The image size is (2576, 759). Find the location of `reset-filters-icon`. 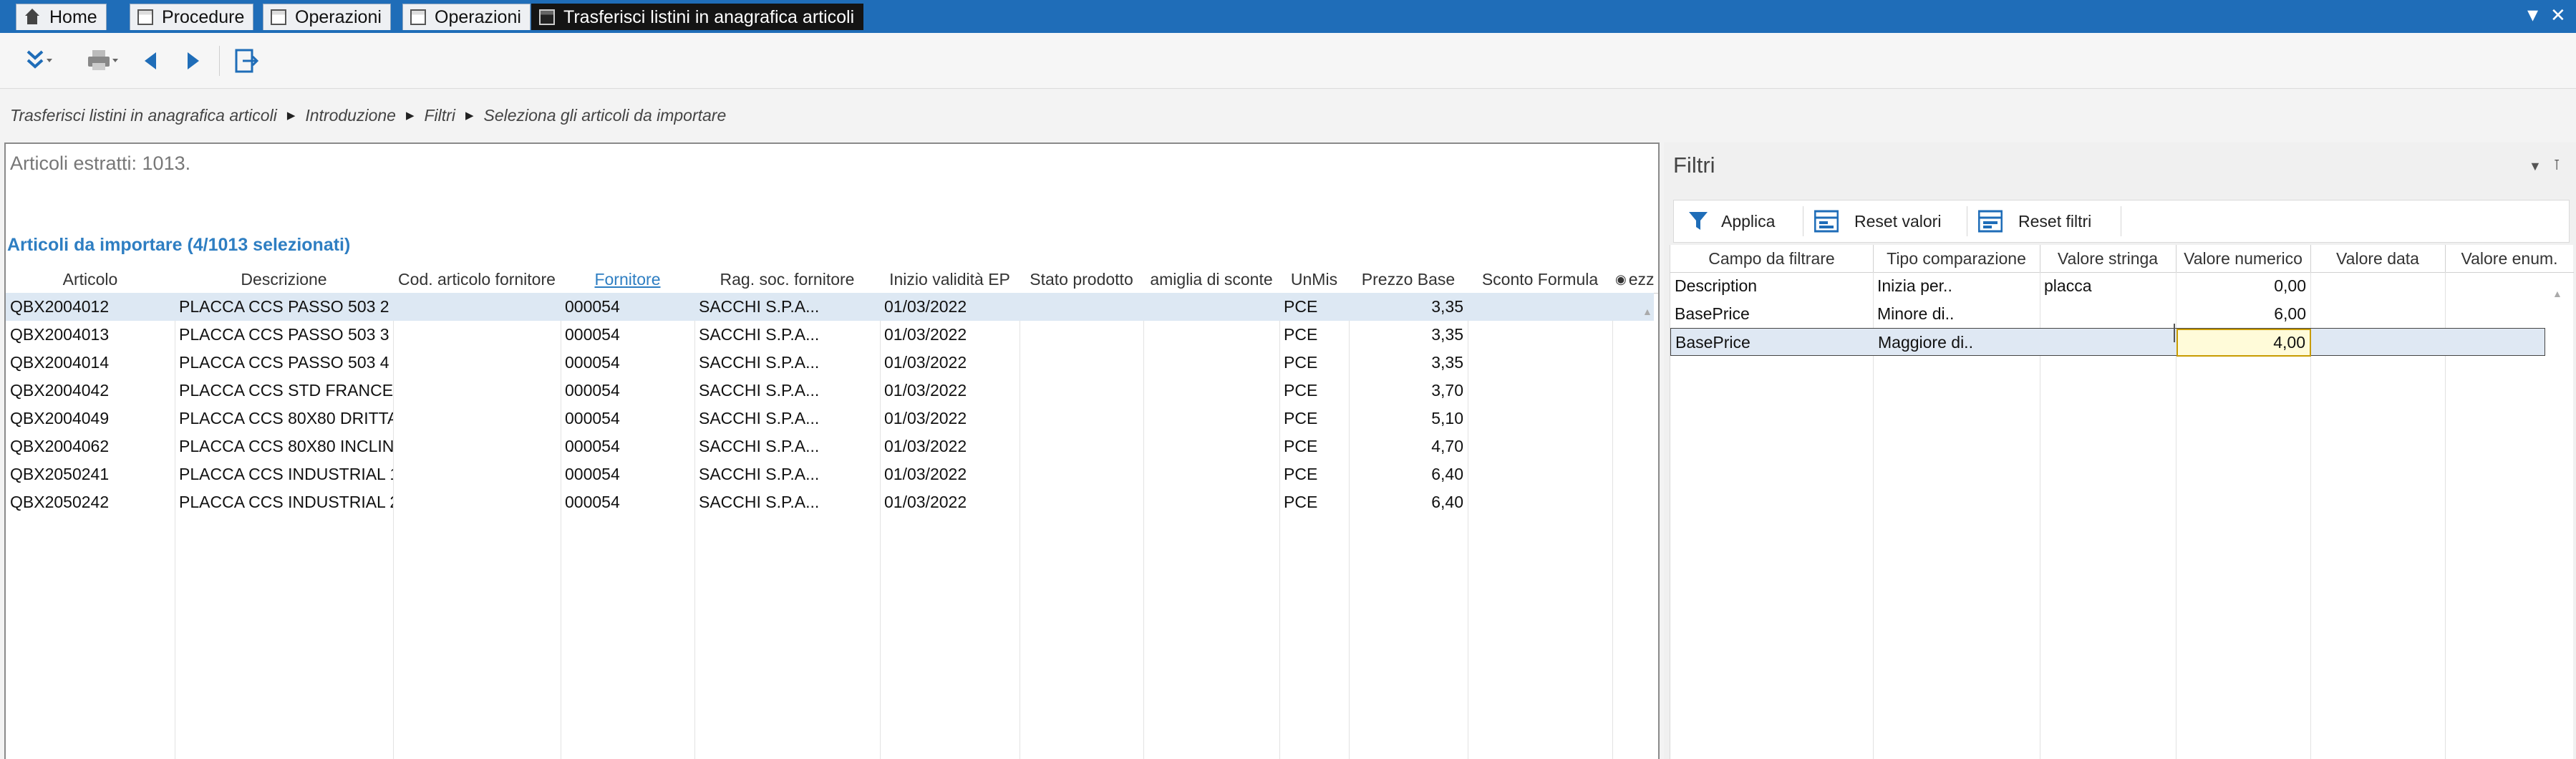

reset-filters-icon is located at coordinates (1991, 221).